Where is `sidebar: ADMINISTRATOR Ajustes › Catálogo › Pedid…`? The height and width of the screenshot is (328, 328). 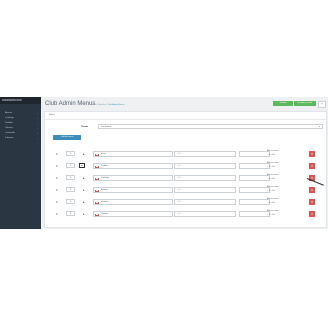 sidebar: ADMINISTRATOR Ajustes › Catálogo › Pedid… is located at coordinates (20, 163).